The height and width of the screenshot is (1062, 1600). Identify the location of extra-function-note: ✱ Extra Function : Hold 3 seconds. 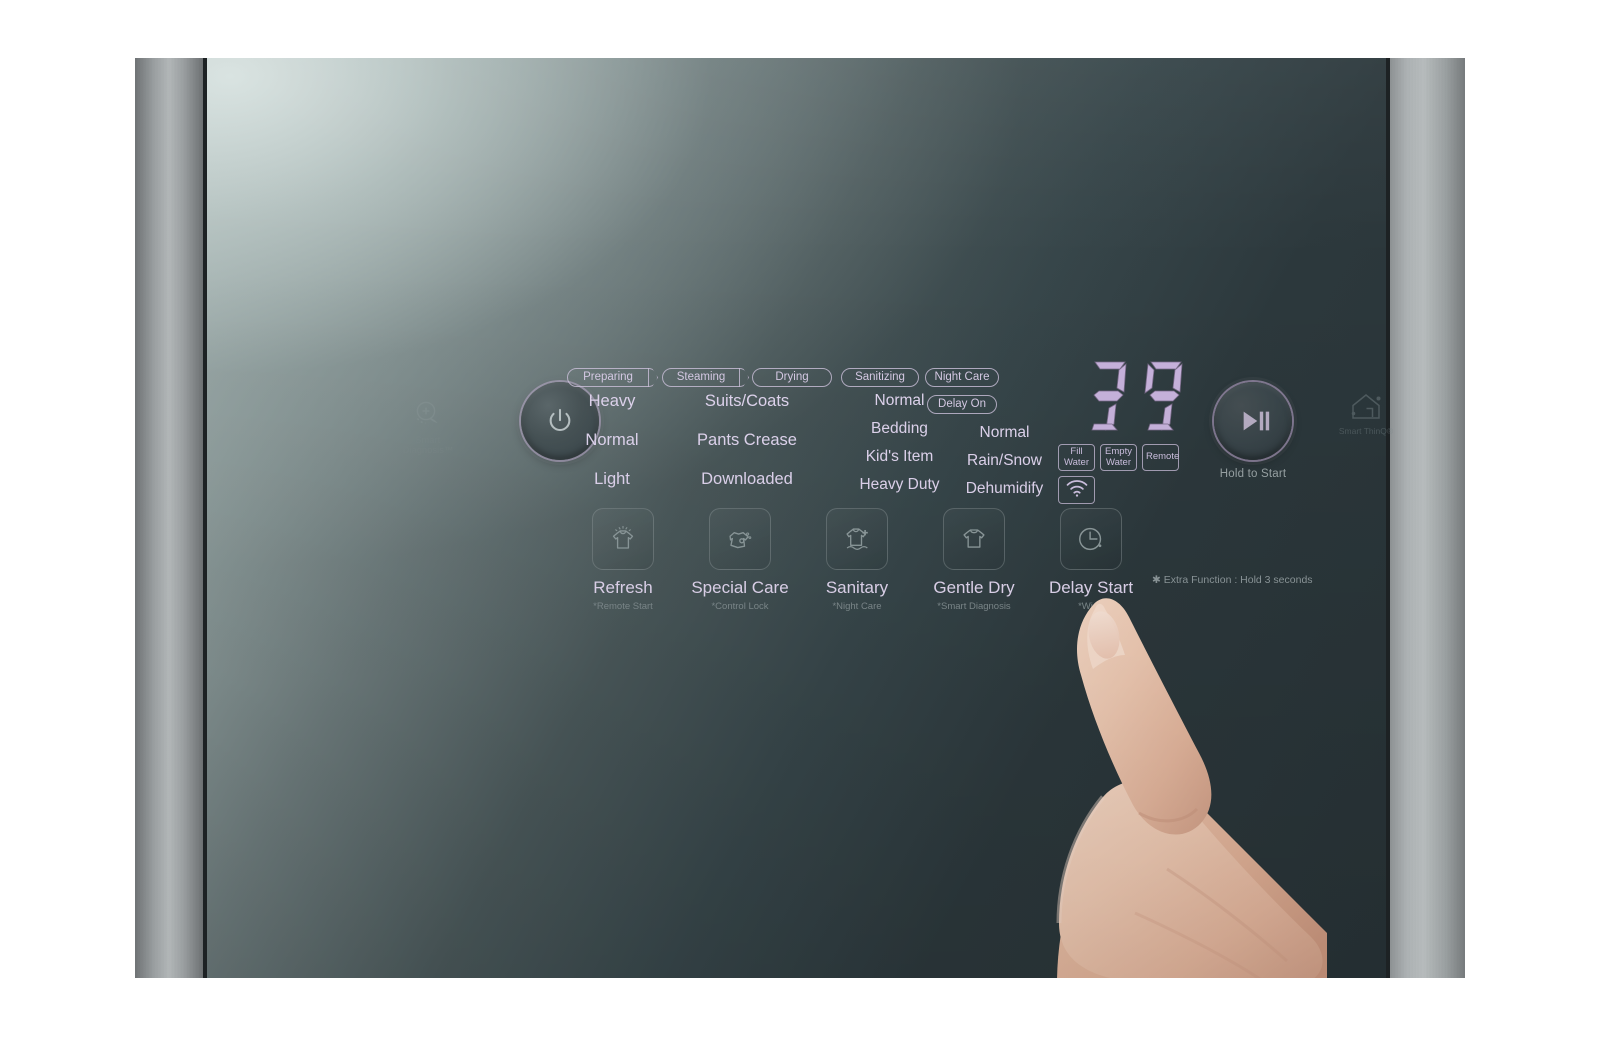
(1232, 580).